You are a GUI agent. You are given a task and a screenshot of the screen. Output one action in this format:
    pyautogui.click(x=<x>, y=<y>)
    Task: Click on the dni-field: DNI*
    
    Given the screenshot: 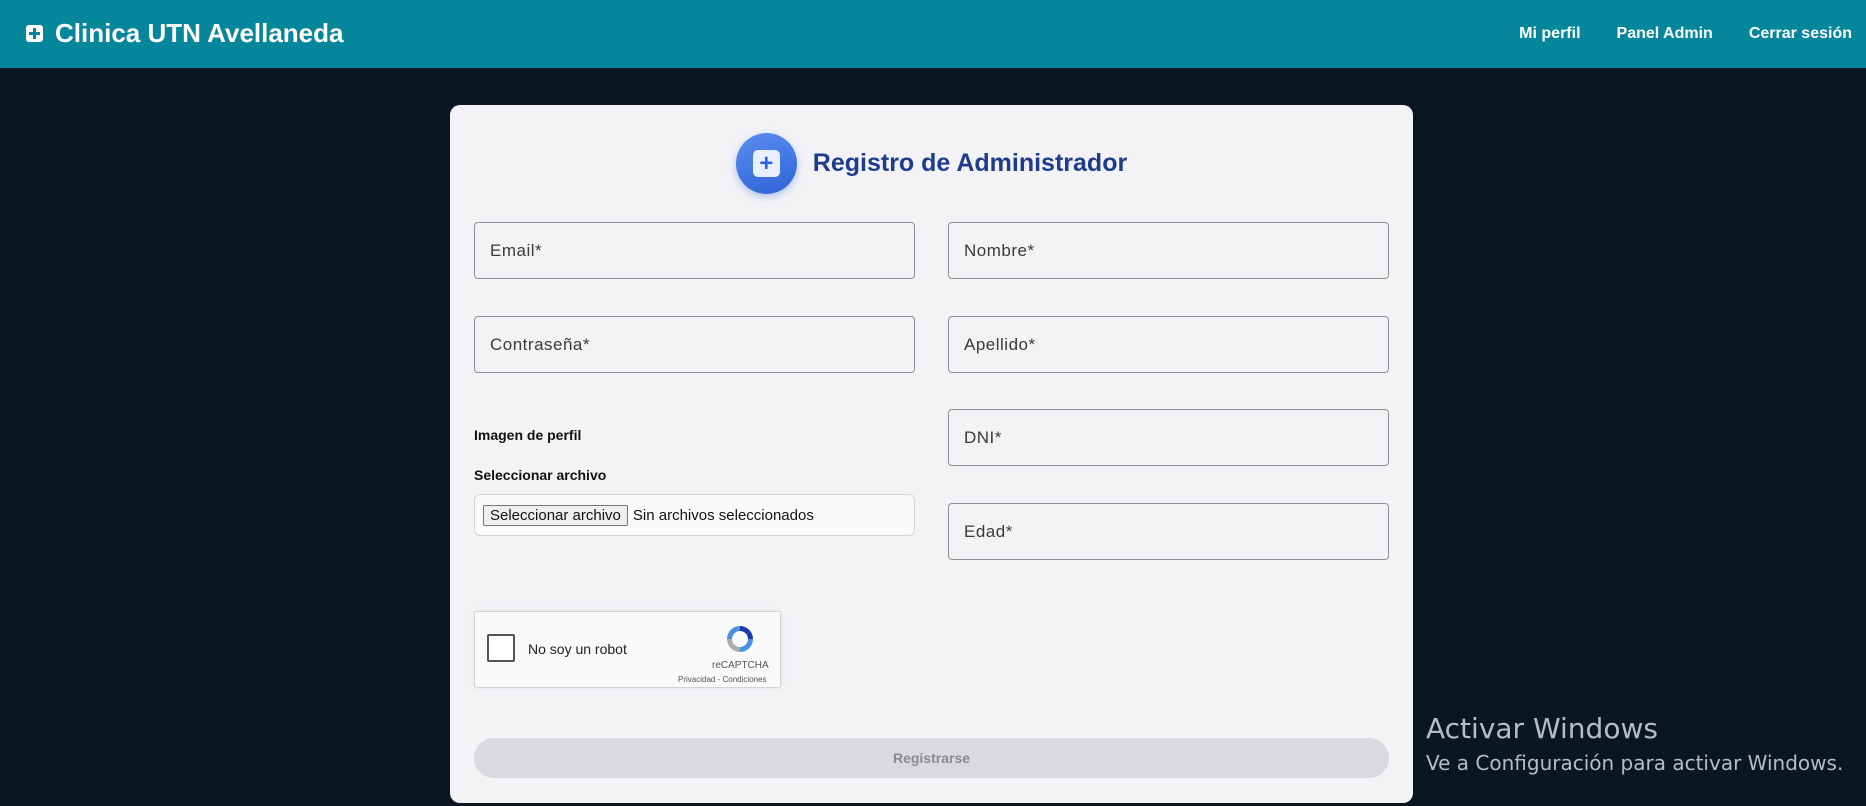 What is the action you would take?
    pyautogui.click(x=1168, y=437)
    